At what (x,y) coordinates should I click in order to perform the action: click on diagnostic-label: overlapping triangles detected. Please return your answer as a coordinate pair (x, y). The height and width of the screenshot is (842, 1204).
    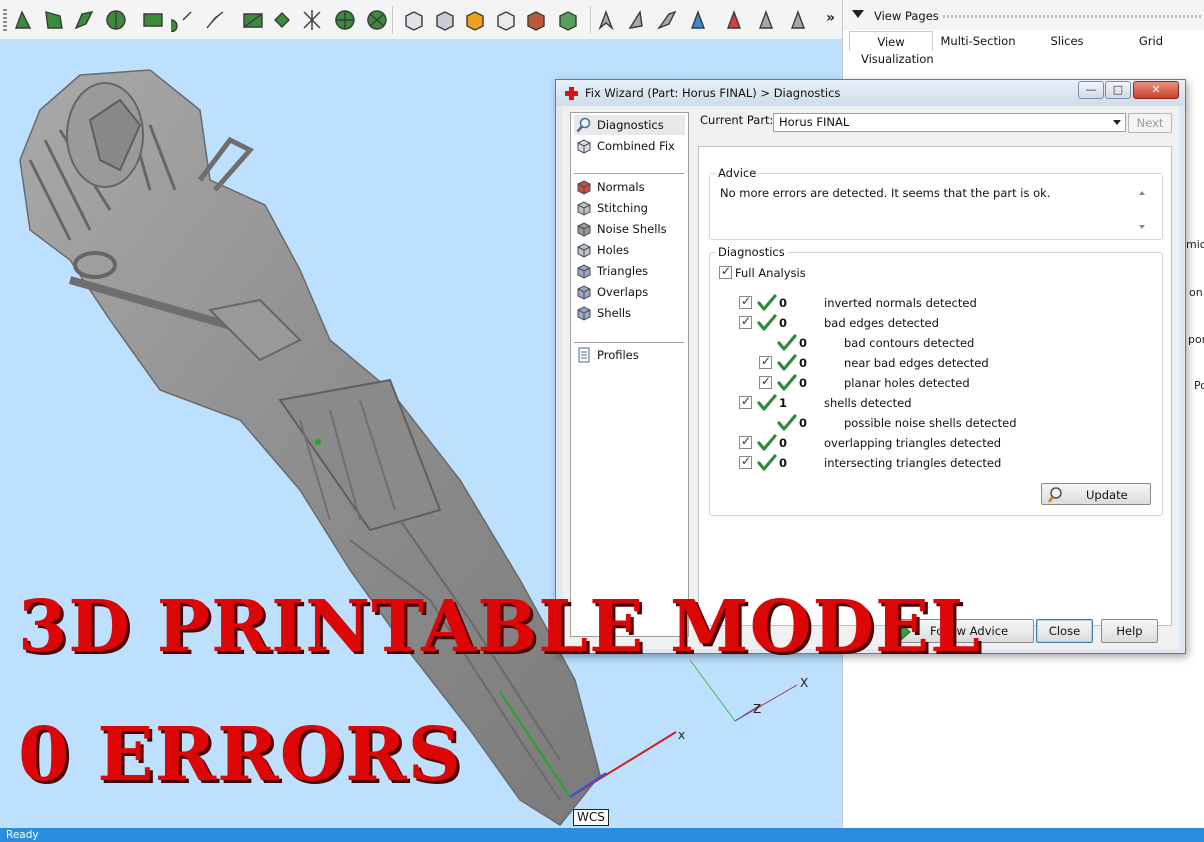
    Looking at the image, I should click on (913, 443).